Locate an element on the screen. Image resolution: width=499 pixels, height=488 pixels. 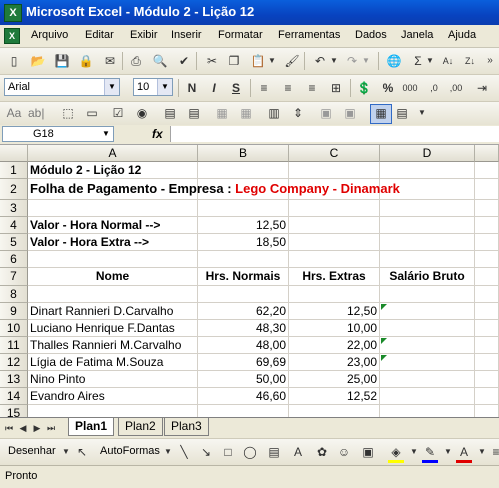
new-icon: ▯ is located at coordinates (14, 61).